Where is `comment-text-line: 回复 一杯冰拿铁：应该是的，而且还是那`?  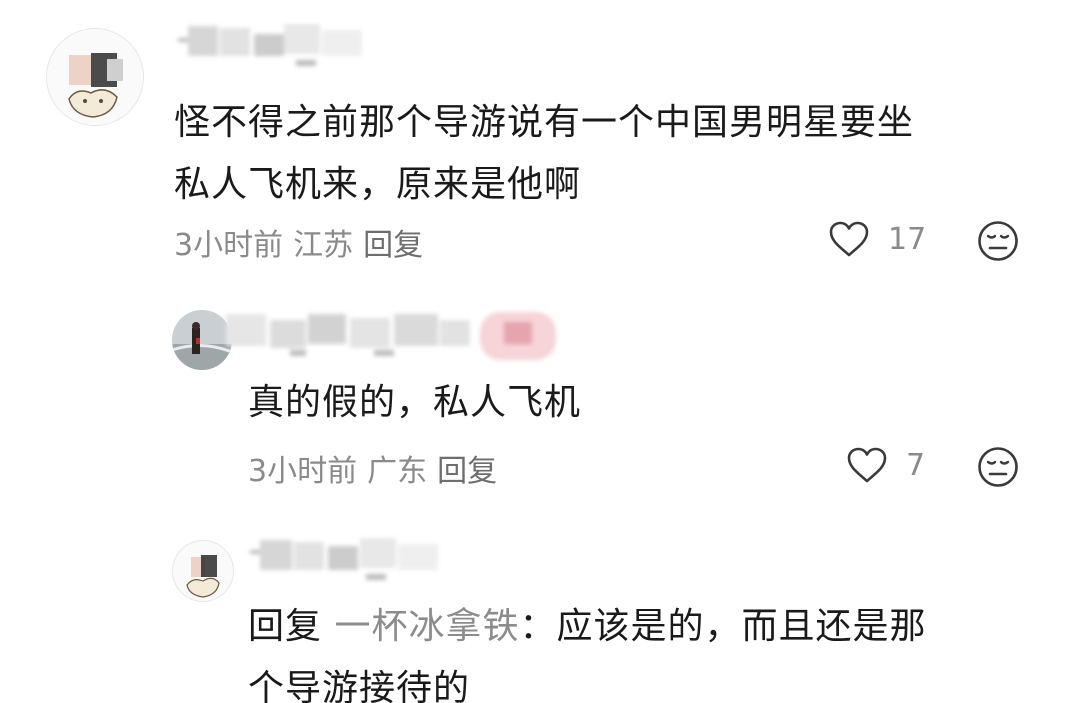 comment-text-line: 回复 一杯冰拿铁：应该是的，而且还是那 is located at coordinates (587, 627).